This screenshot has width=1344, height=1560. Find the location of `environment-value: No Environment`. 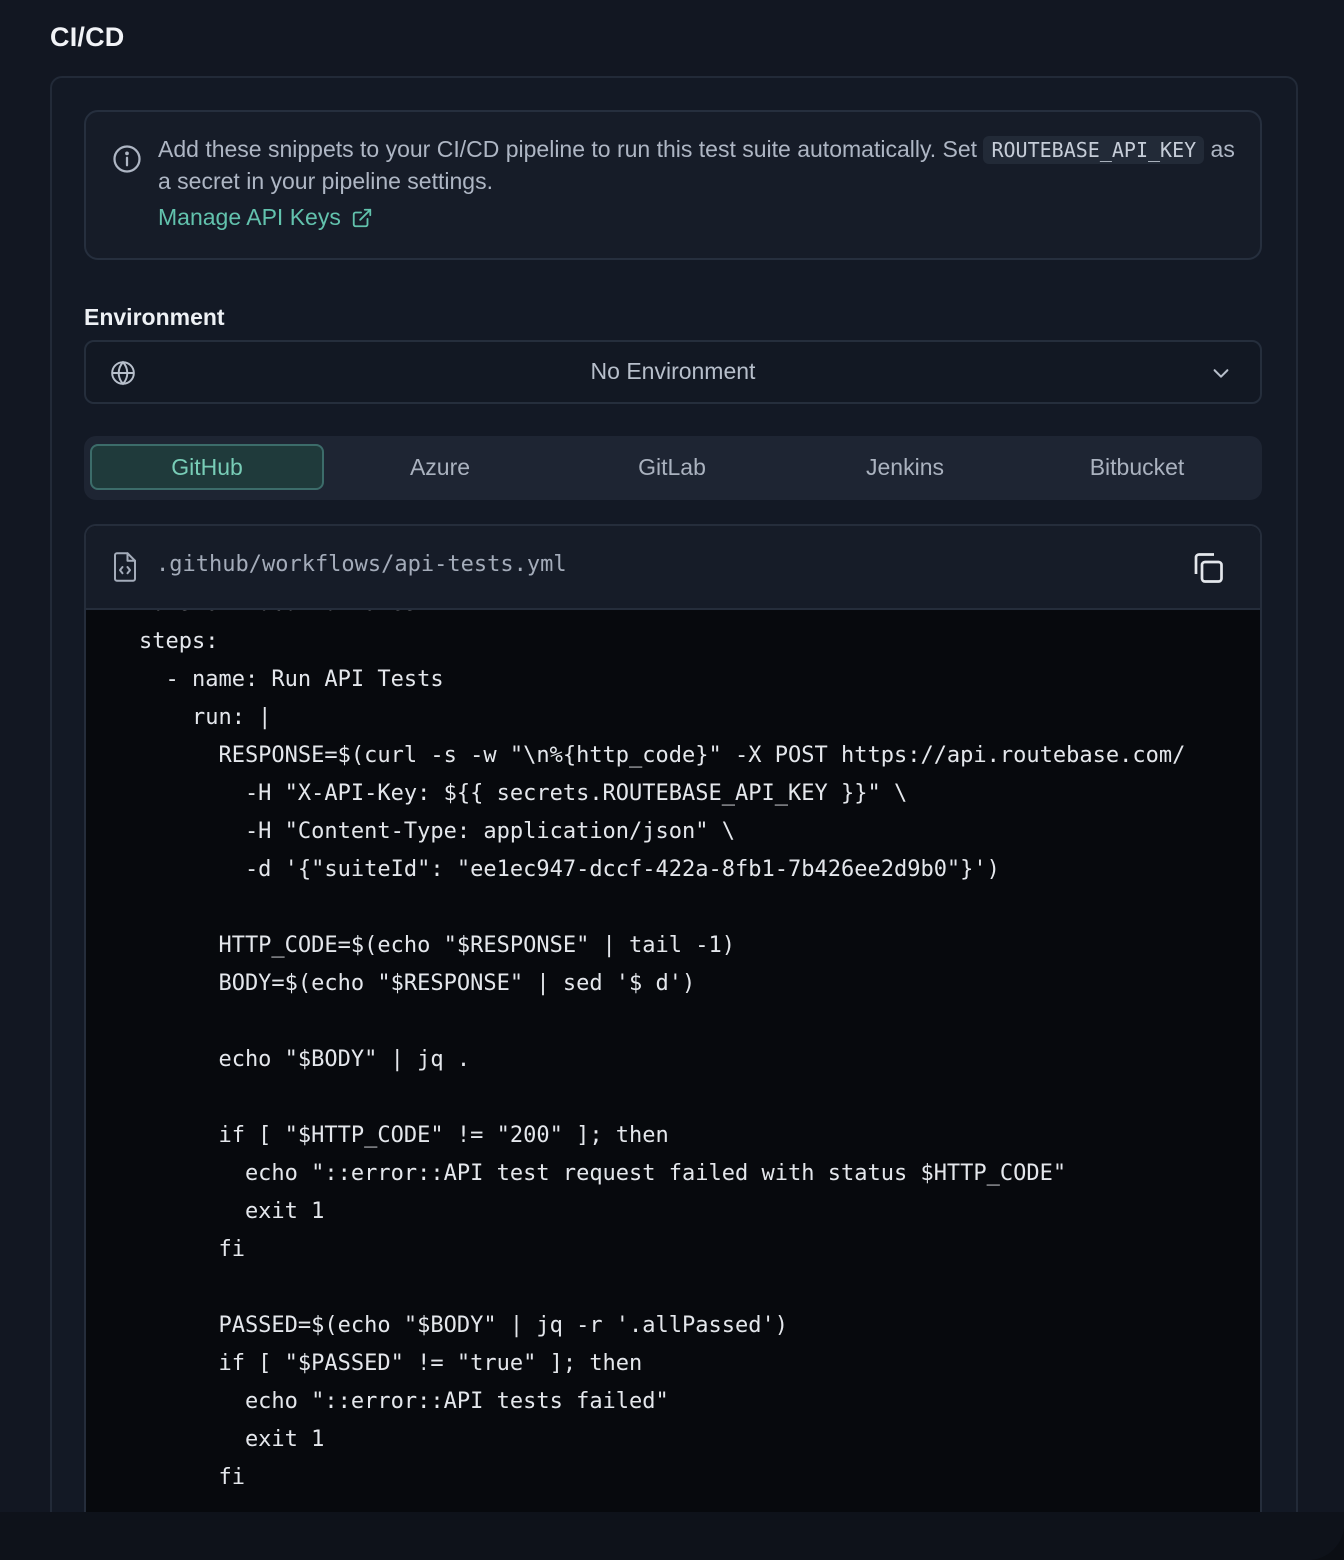

environment-value: No Environment is located at coordinates (673, 371).